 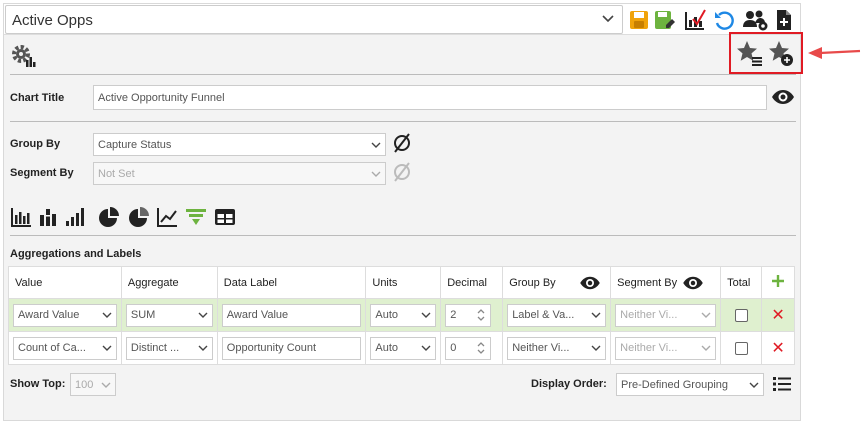 I want to click on aggregate-select: SUM, so click(x=169, y=315).